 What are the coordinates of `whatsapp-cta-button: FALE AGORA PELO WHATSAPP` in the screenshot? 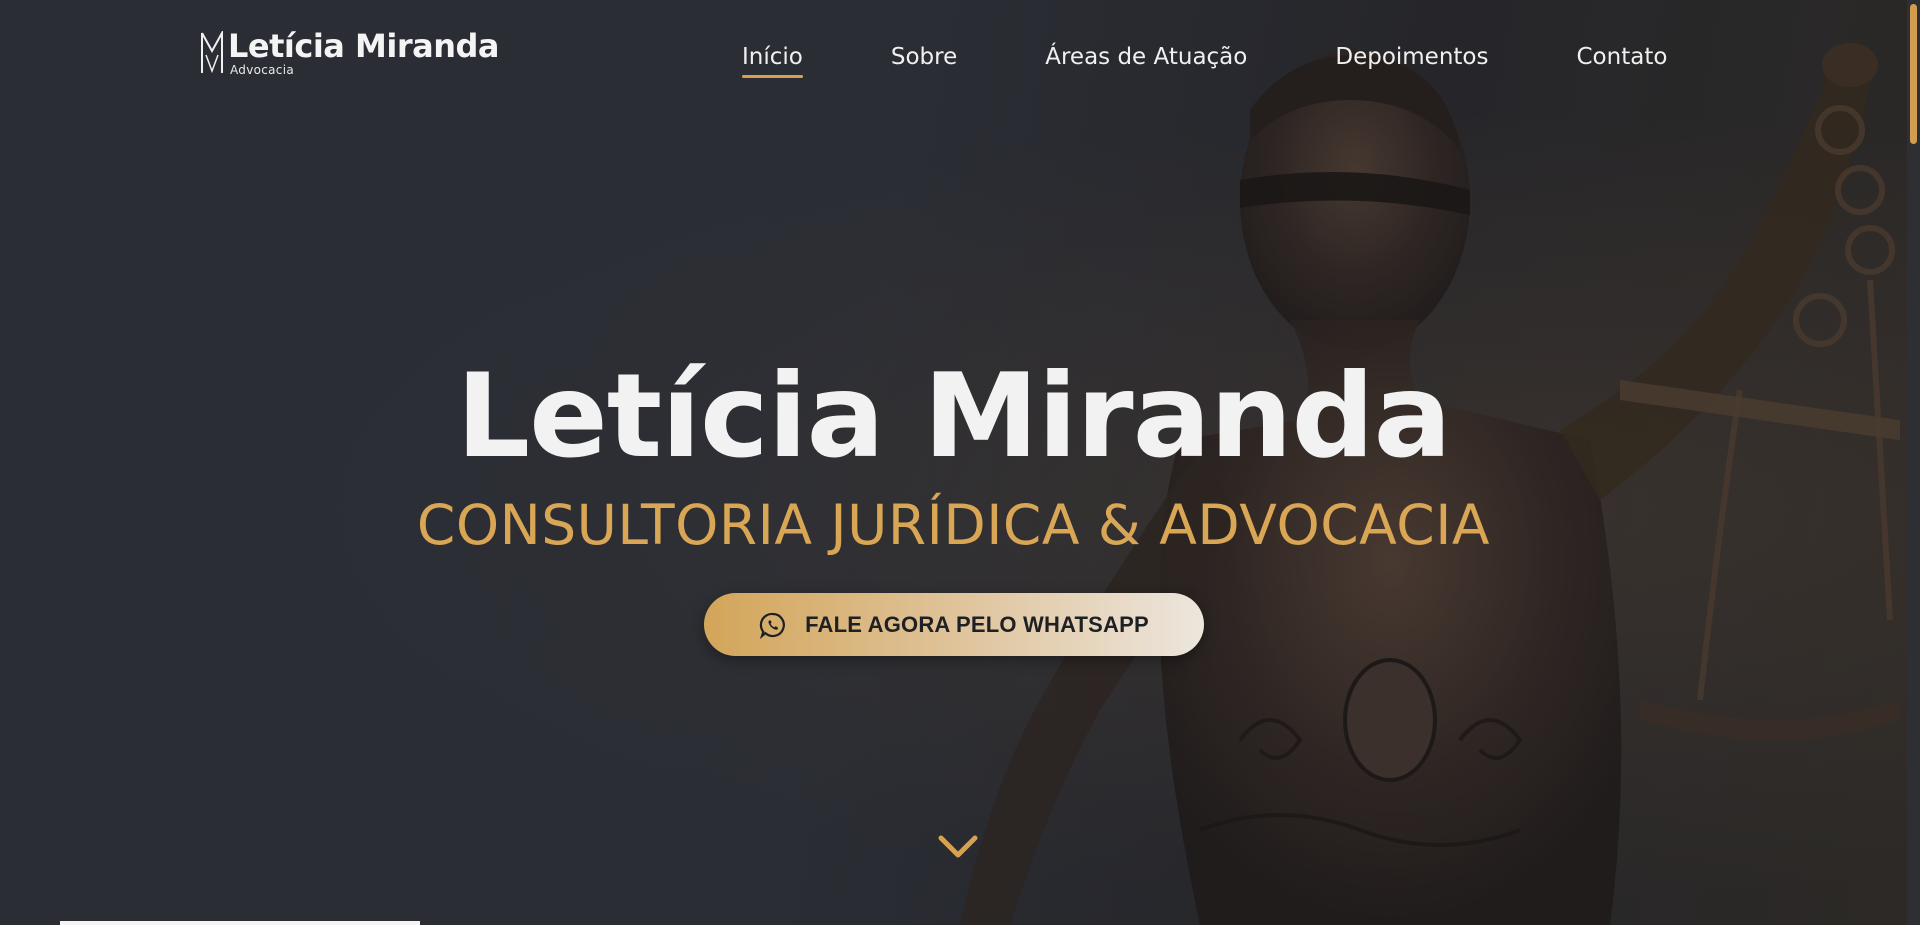 It's located at (954, 624).